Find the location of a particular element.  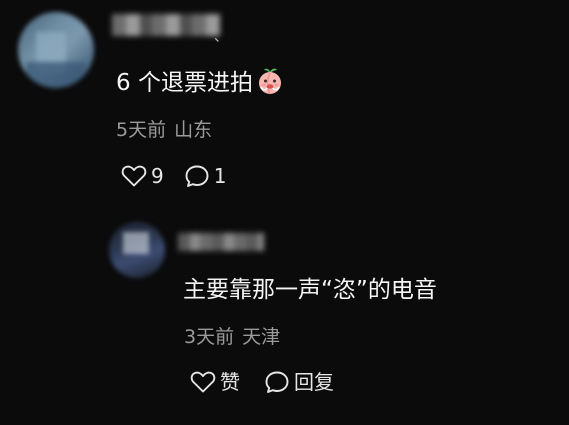

username-suffix: 、 is located at coordinates (221, 37).